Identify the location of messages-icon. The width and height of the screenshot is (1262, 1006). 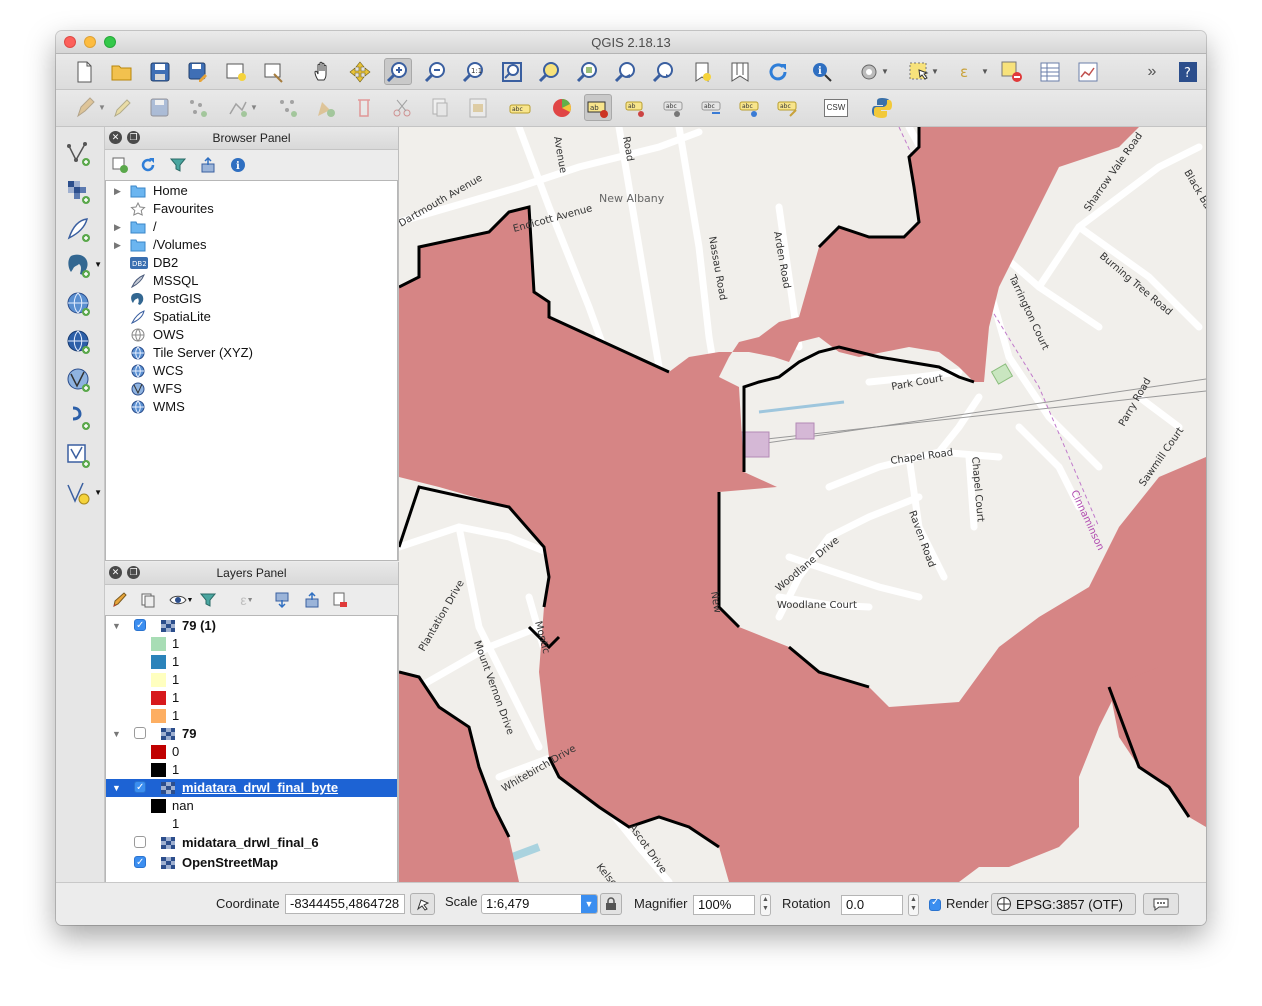
(1161, 904).